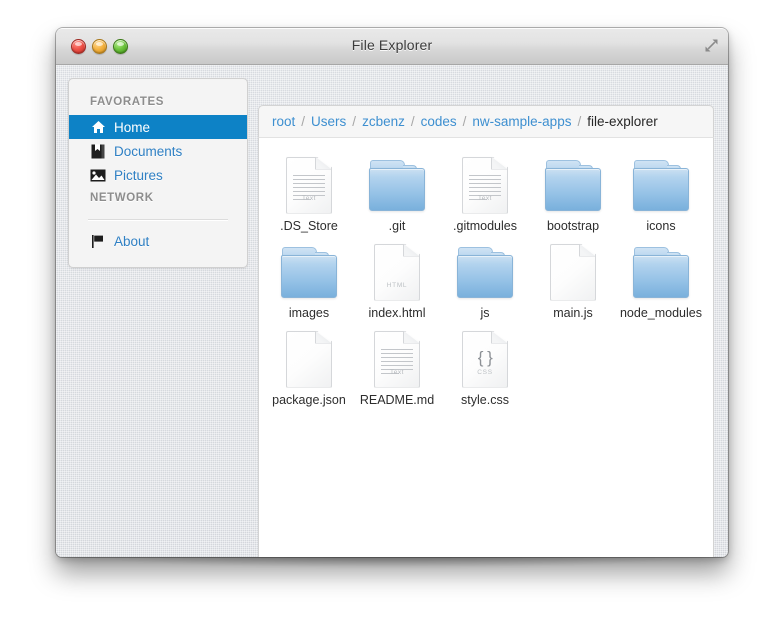 Image resolution: width=784 pixels, height=636 pixels. Describe the element at coordinates (439, 121) in the screenshot. I see `breadcrumb-crumb-codes: codes` at that location.